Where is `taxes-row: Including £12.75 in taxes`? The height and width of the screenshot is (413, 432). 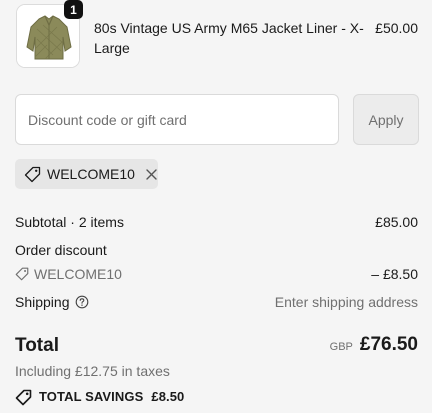
taxes-row: Including £12.75 in taxes is located at coordinates (216, 371).